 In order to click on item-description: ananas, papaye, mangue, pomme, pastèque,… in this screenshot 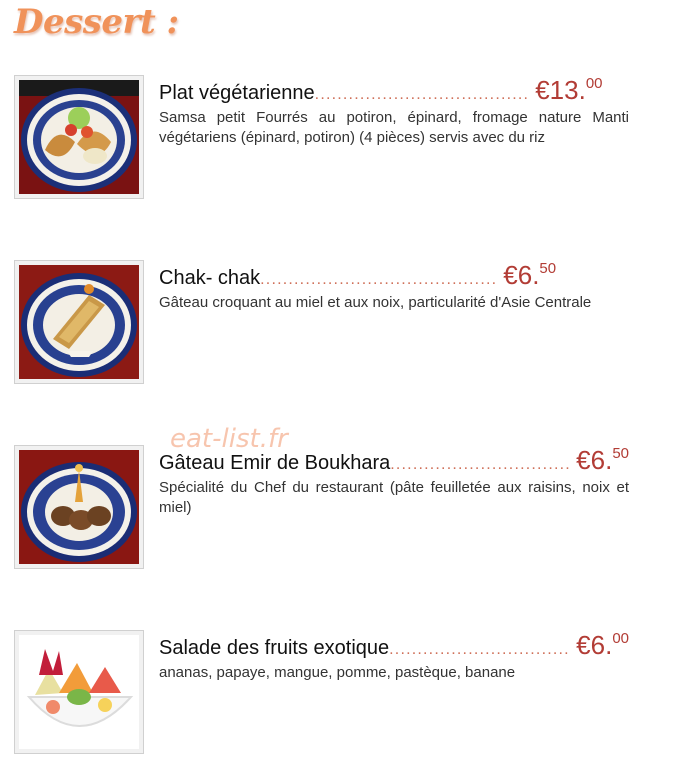, I will do `click(337, 672)`.